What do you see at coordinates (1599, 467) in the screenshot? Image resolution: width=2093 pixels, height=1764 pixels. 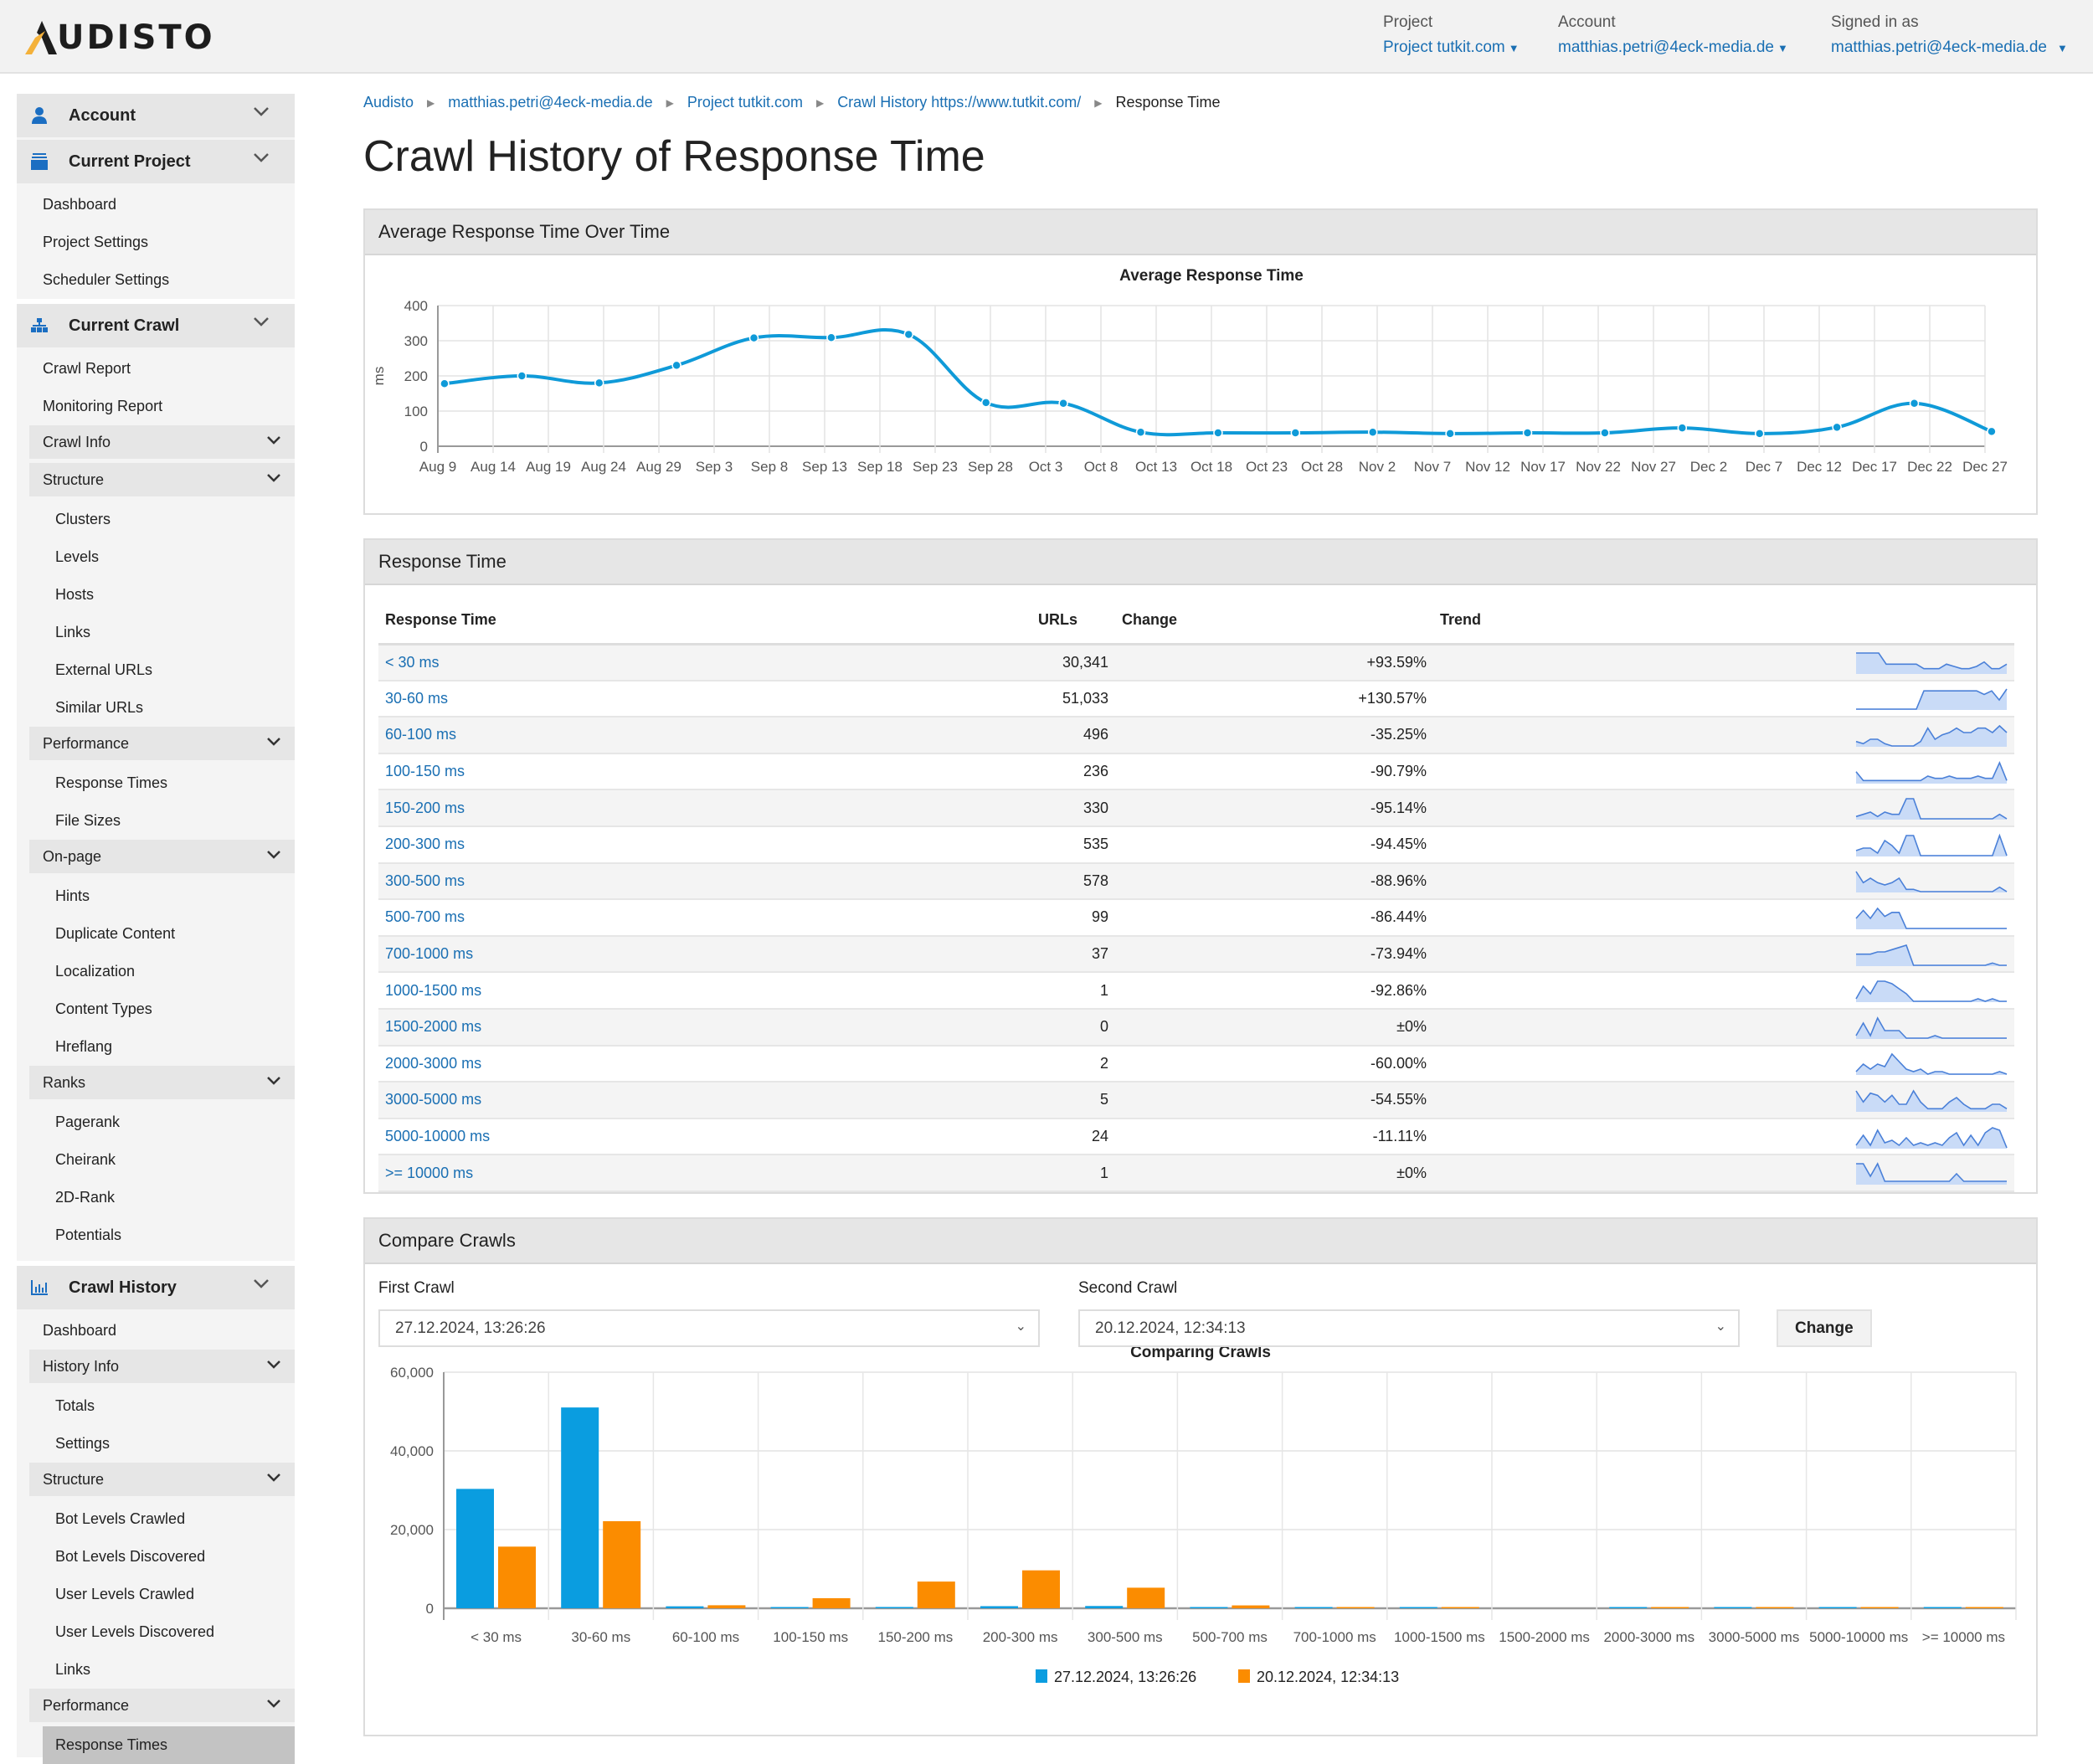 I see `x-tick-label: Nov 22` at bounding box center [1599, 467].